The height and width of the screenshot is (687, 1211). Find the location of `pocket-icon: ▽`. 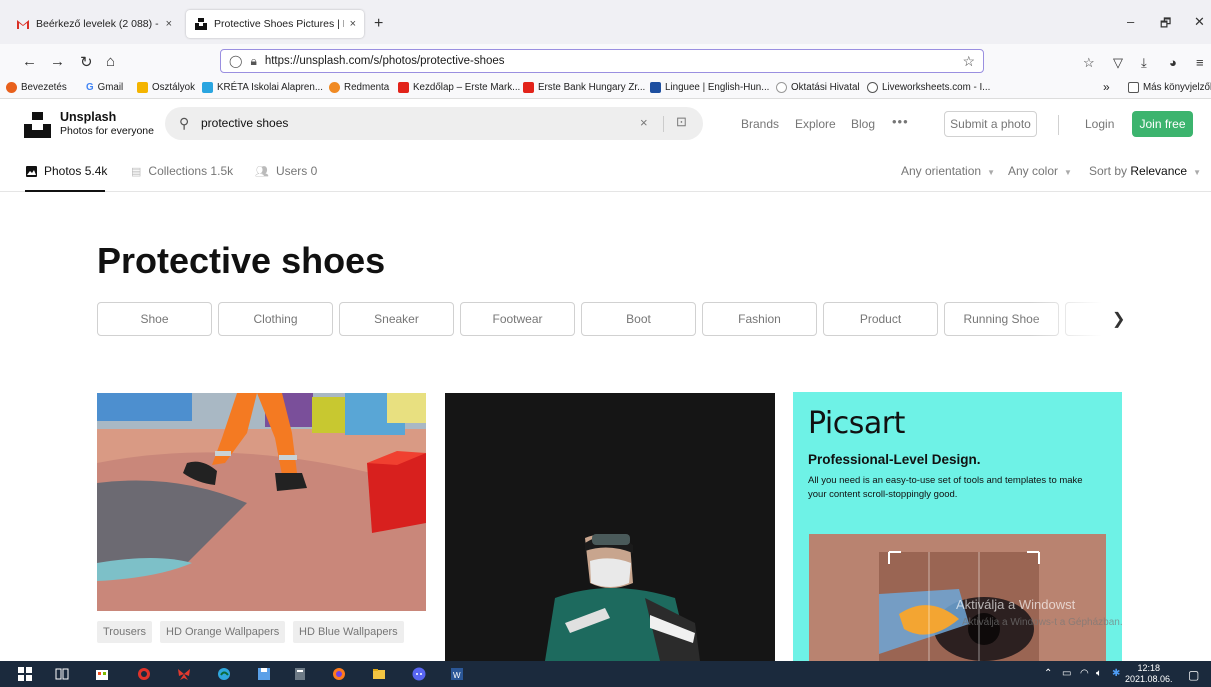

pocket-icon: ▽ is located at coordinates (1118, 63).